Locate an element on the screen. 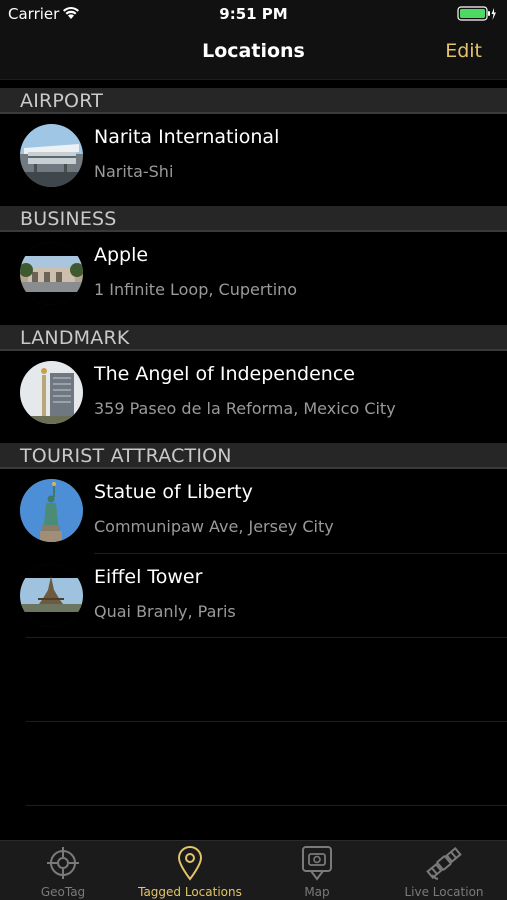  tab-geotag: GeoTag is located at coordinates (63, 870).